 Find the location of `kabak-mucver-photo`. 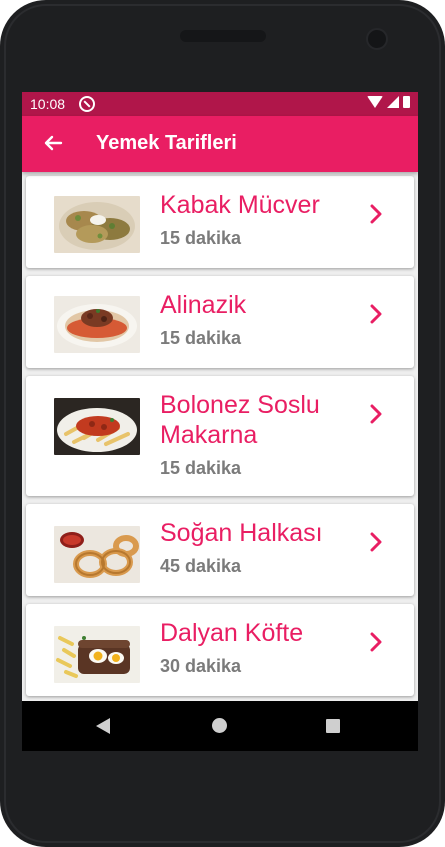

kabak-mucver-photo is located at coordinates (97, 224).